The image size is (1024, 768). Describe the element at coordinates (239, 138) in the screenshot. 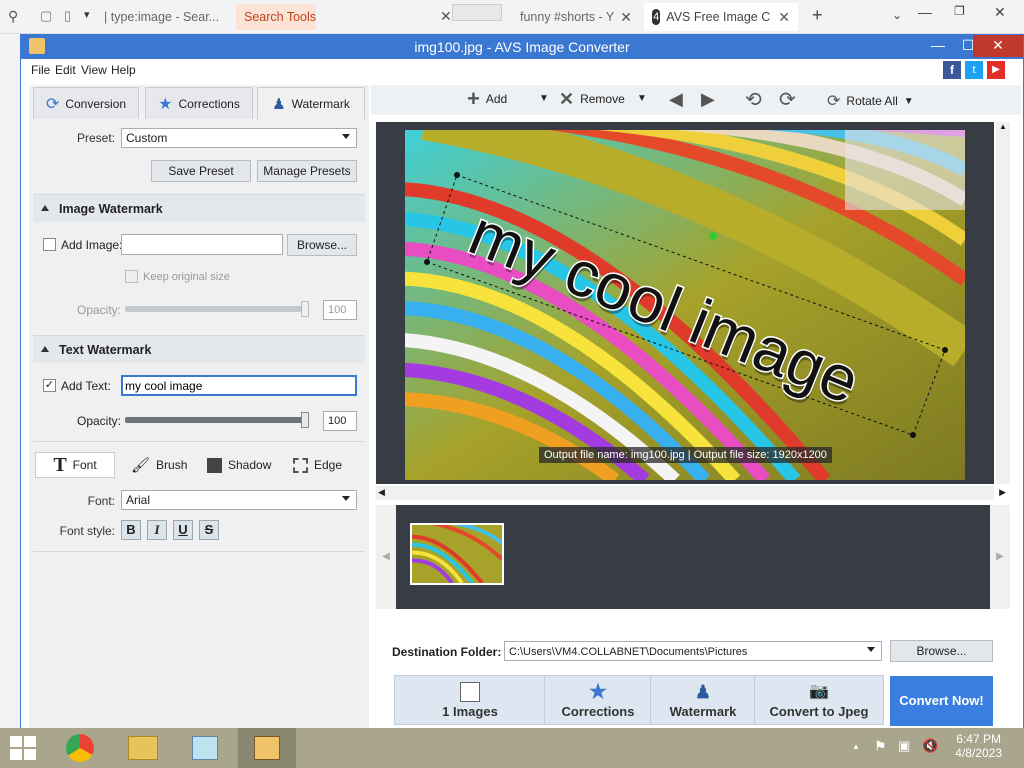

I see `preset-select: Custom` at that location.